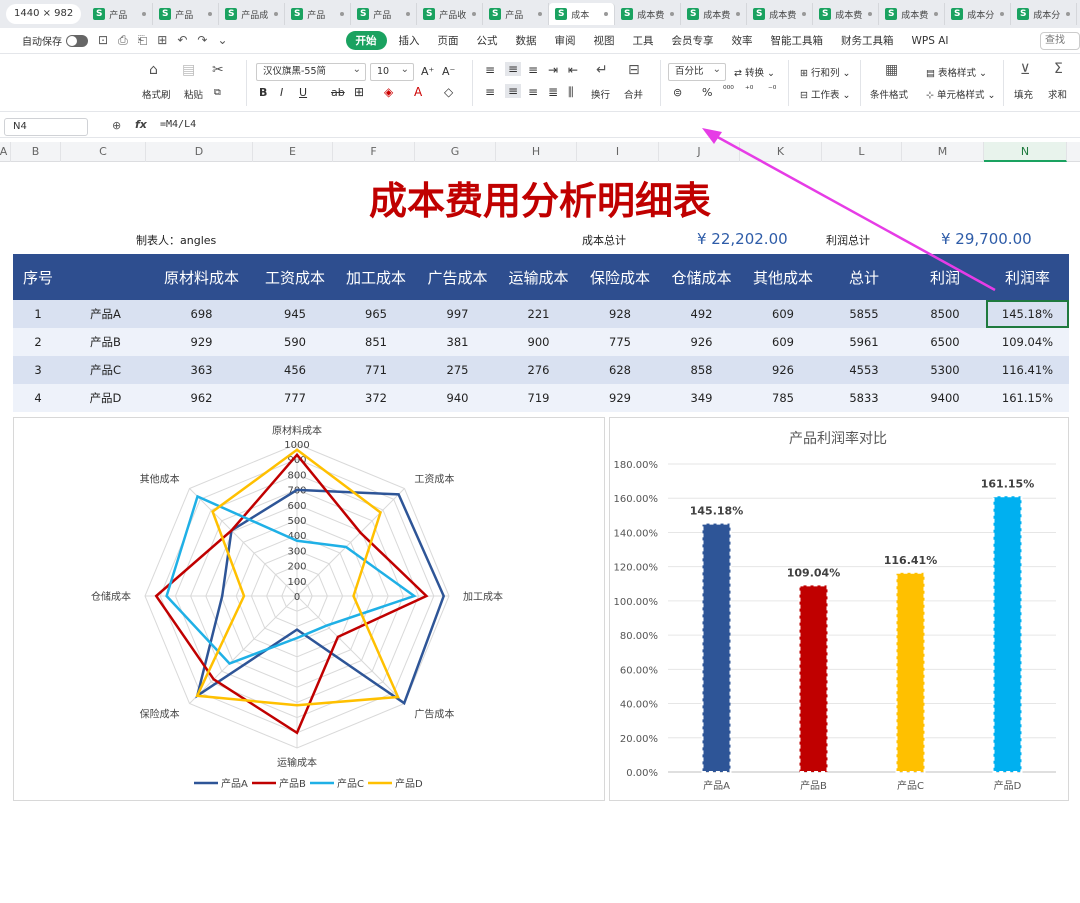 Image resolution: width=1080 pixels, height=903 pixels. I want to click on table-cell: 771, so click(376, 370).